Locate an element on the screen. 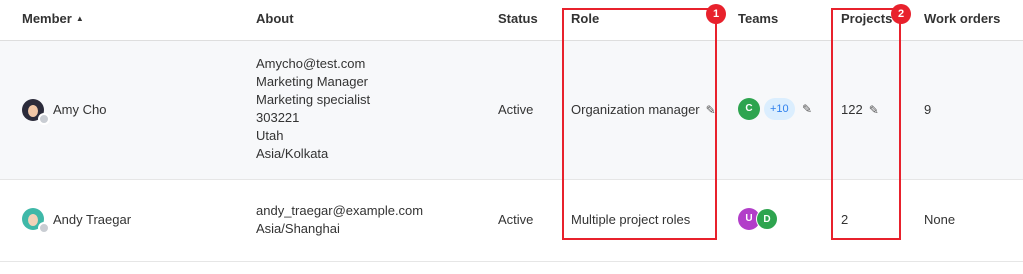 The height and width of the screenshot is (274, 1023). column-header-work-orders: Work orders is located at coordinates (962, 18).